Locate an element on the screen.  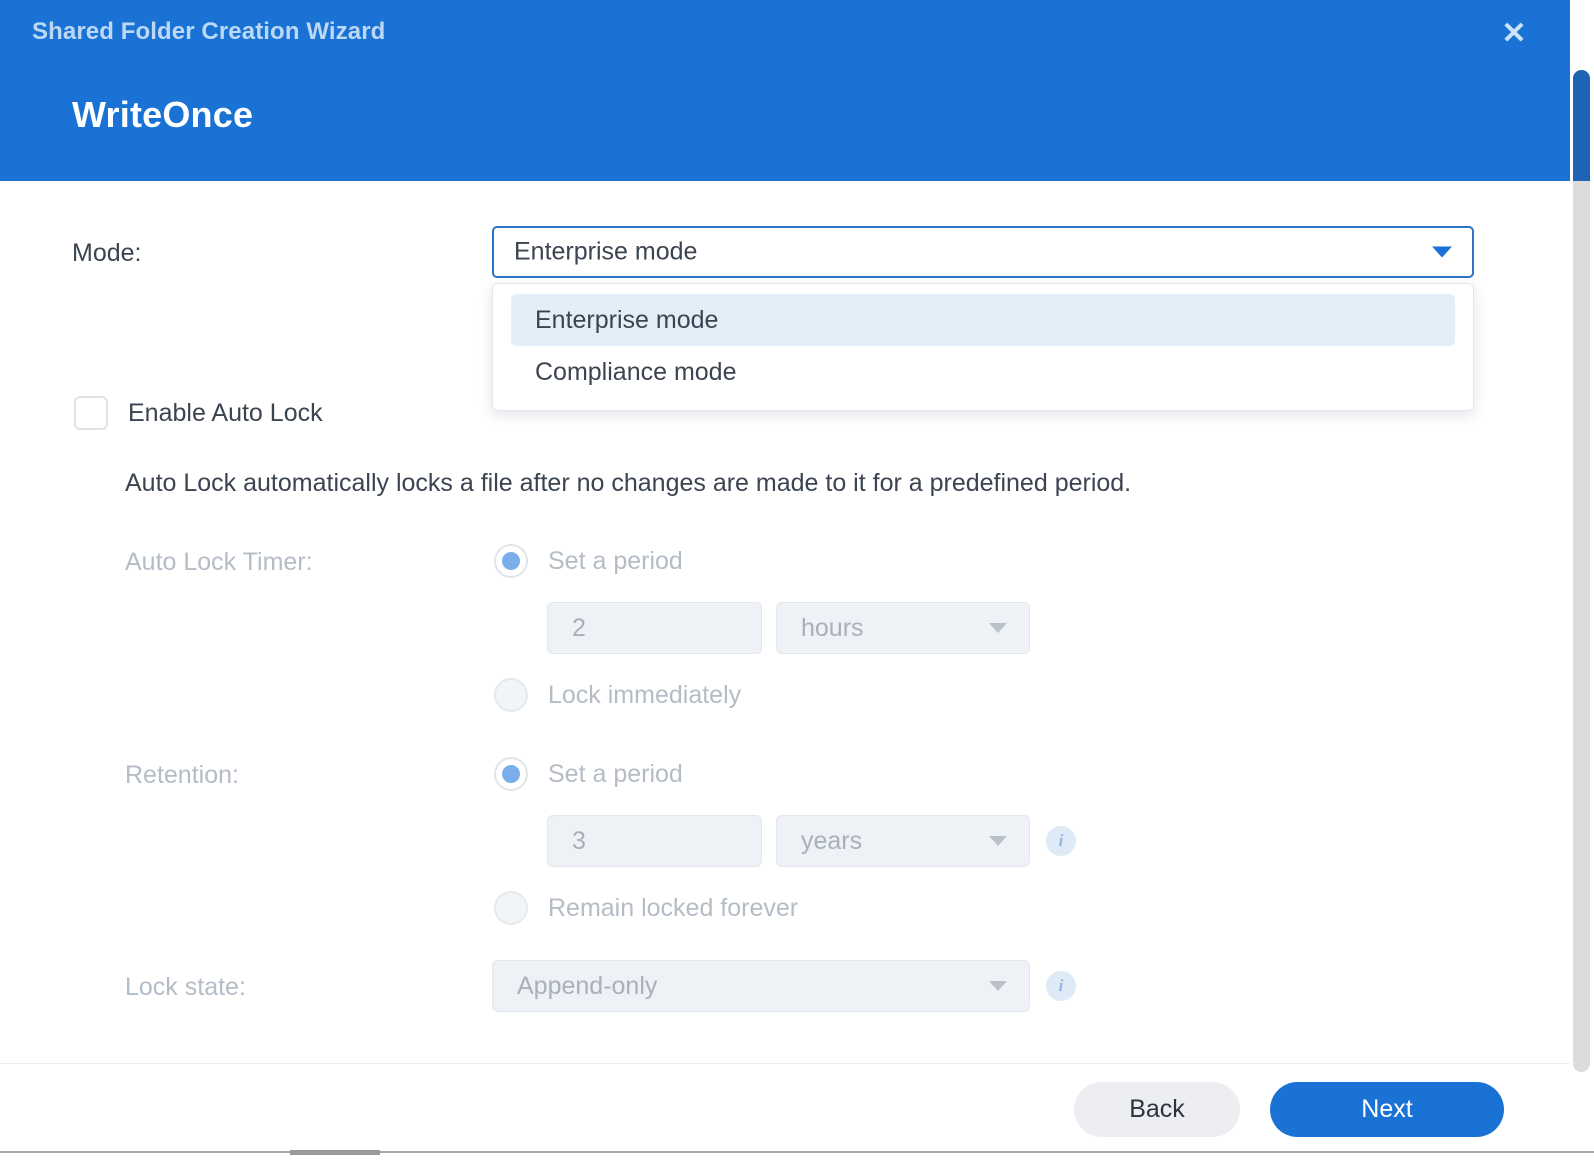
auto-lock-timer-label: Auto Lock Timer: is located at coordinates (219, 562).